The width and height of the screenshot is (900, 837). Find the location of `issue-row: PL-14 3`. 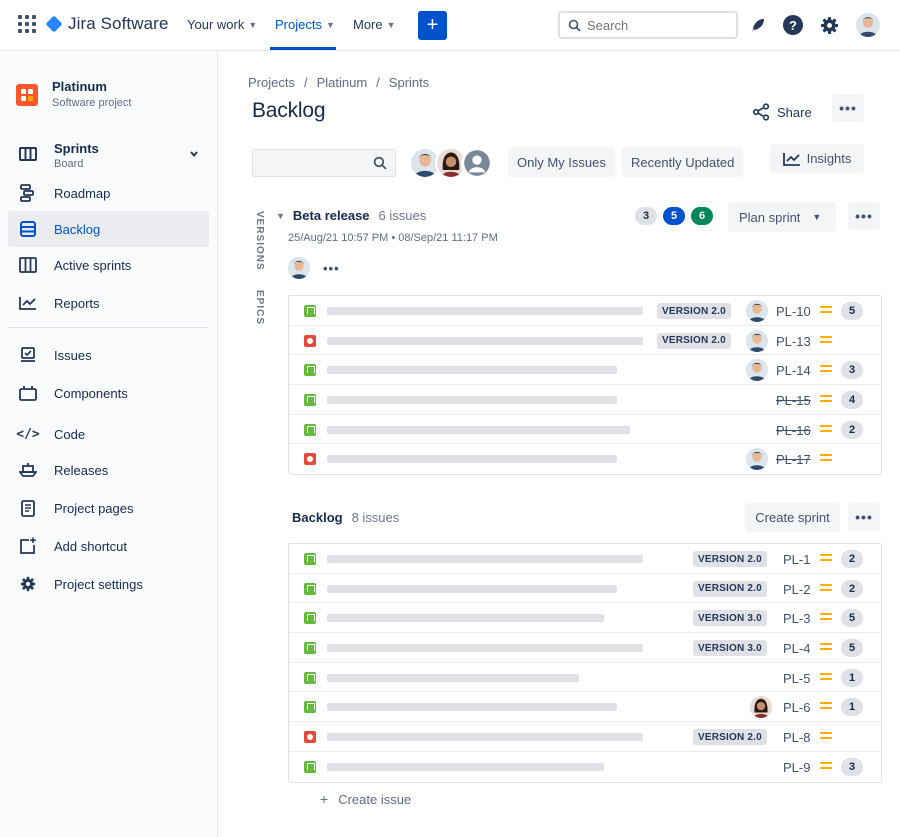

issue-row: PL-14 3 is located at coordinates (585, 370).